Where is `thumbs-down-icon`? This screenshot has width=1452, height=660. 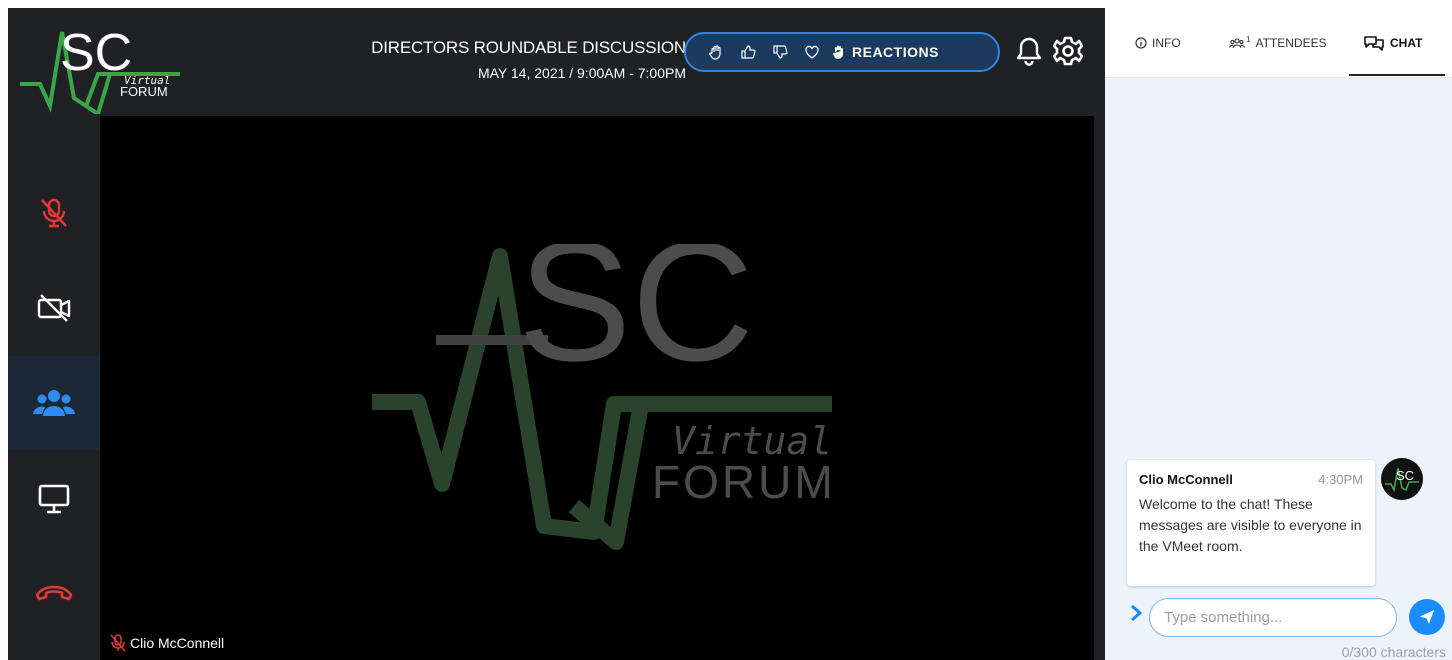 thumbs-down-icon is located at coordinates (780, 52).